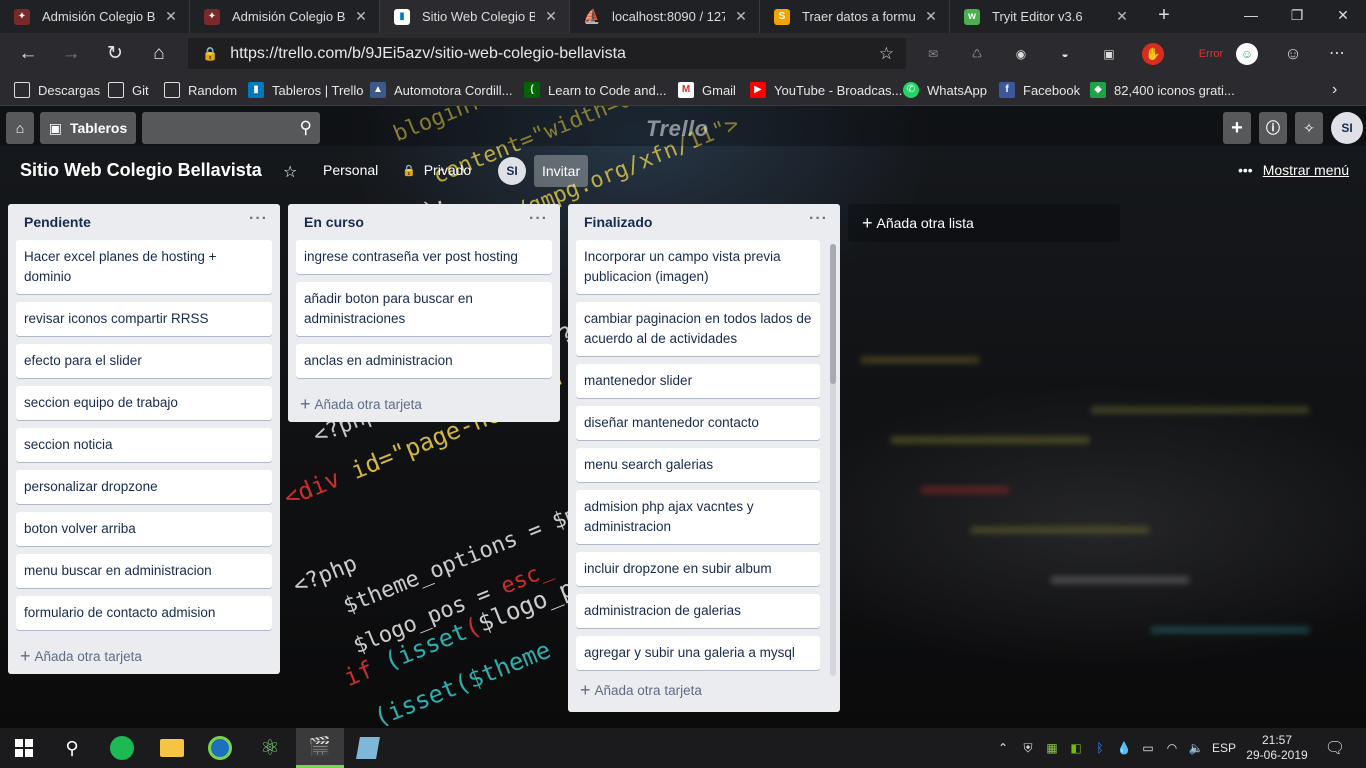  I want to click on more-menu-icon: ⋯, so click(1337, 54).